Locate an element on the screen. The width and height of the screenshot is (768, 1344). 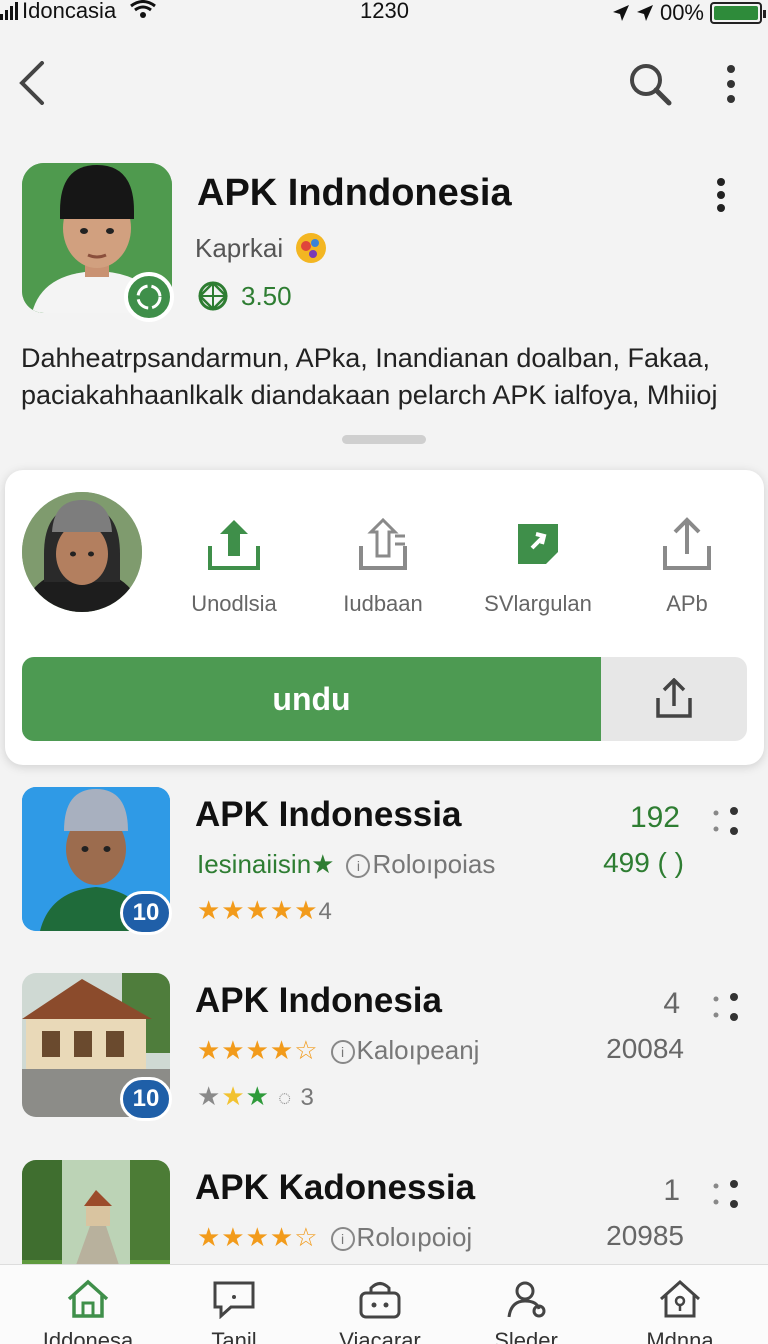
house-lock-icon is located at coordinates (680, 1298).